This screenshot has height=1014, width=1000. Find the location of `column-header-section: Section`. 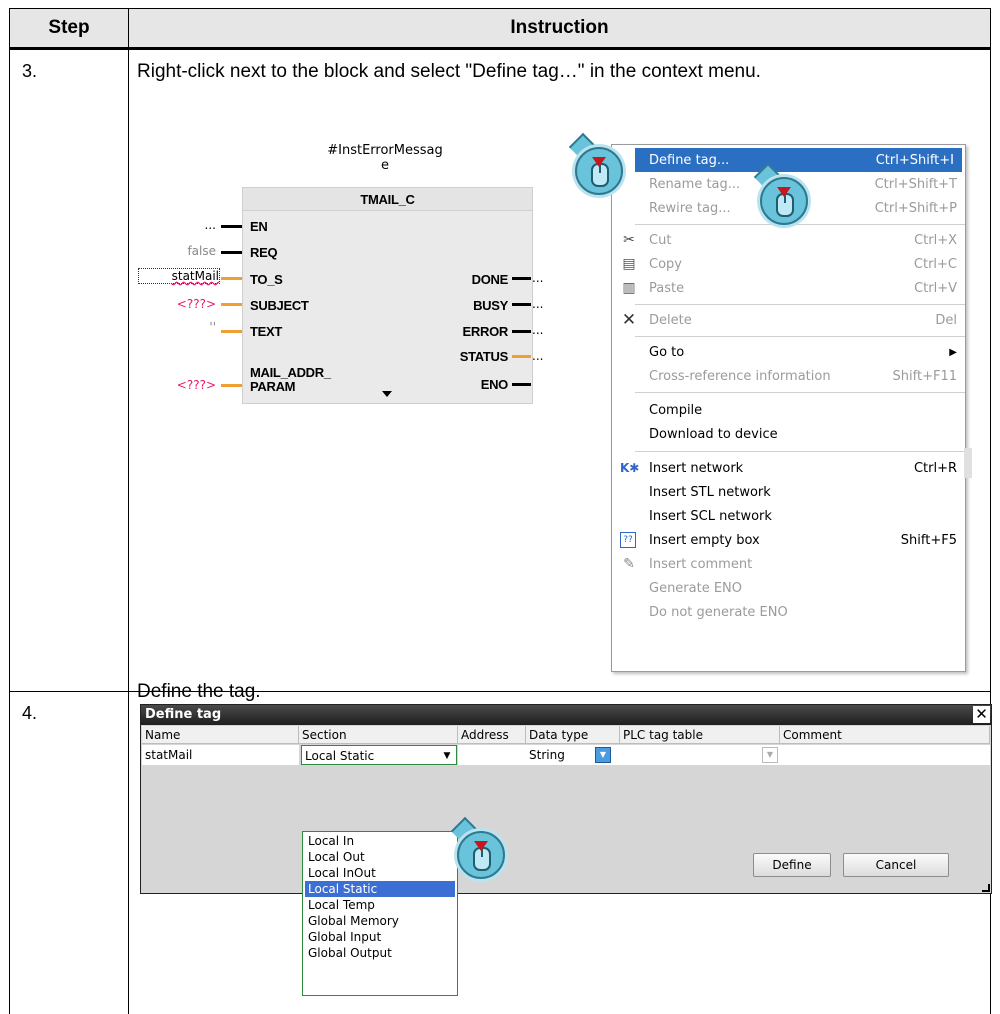

column-header-section: Section is located at coordinates (378, 735).